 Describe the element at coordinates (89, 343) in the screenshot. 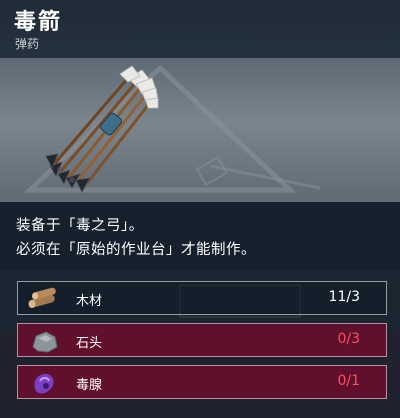

I see `material-name: 石头` at that location.